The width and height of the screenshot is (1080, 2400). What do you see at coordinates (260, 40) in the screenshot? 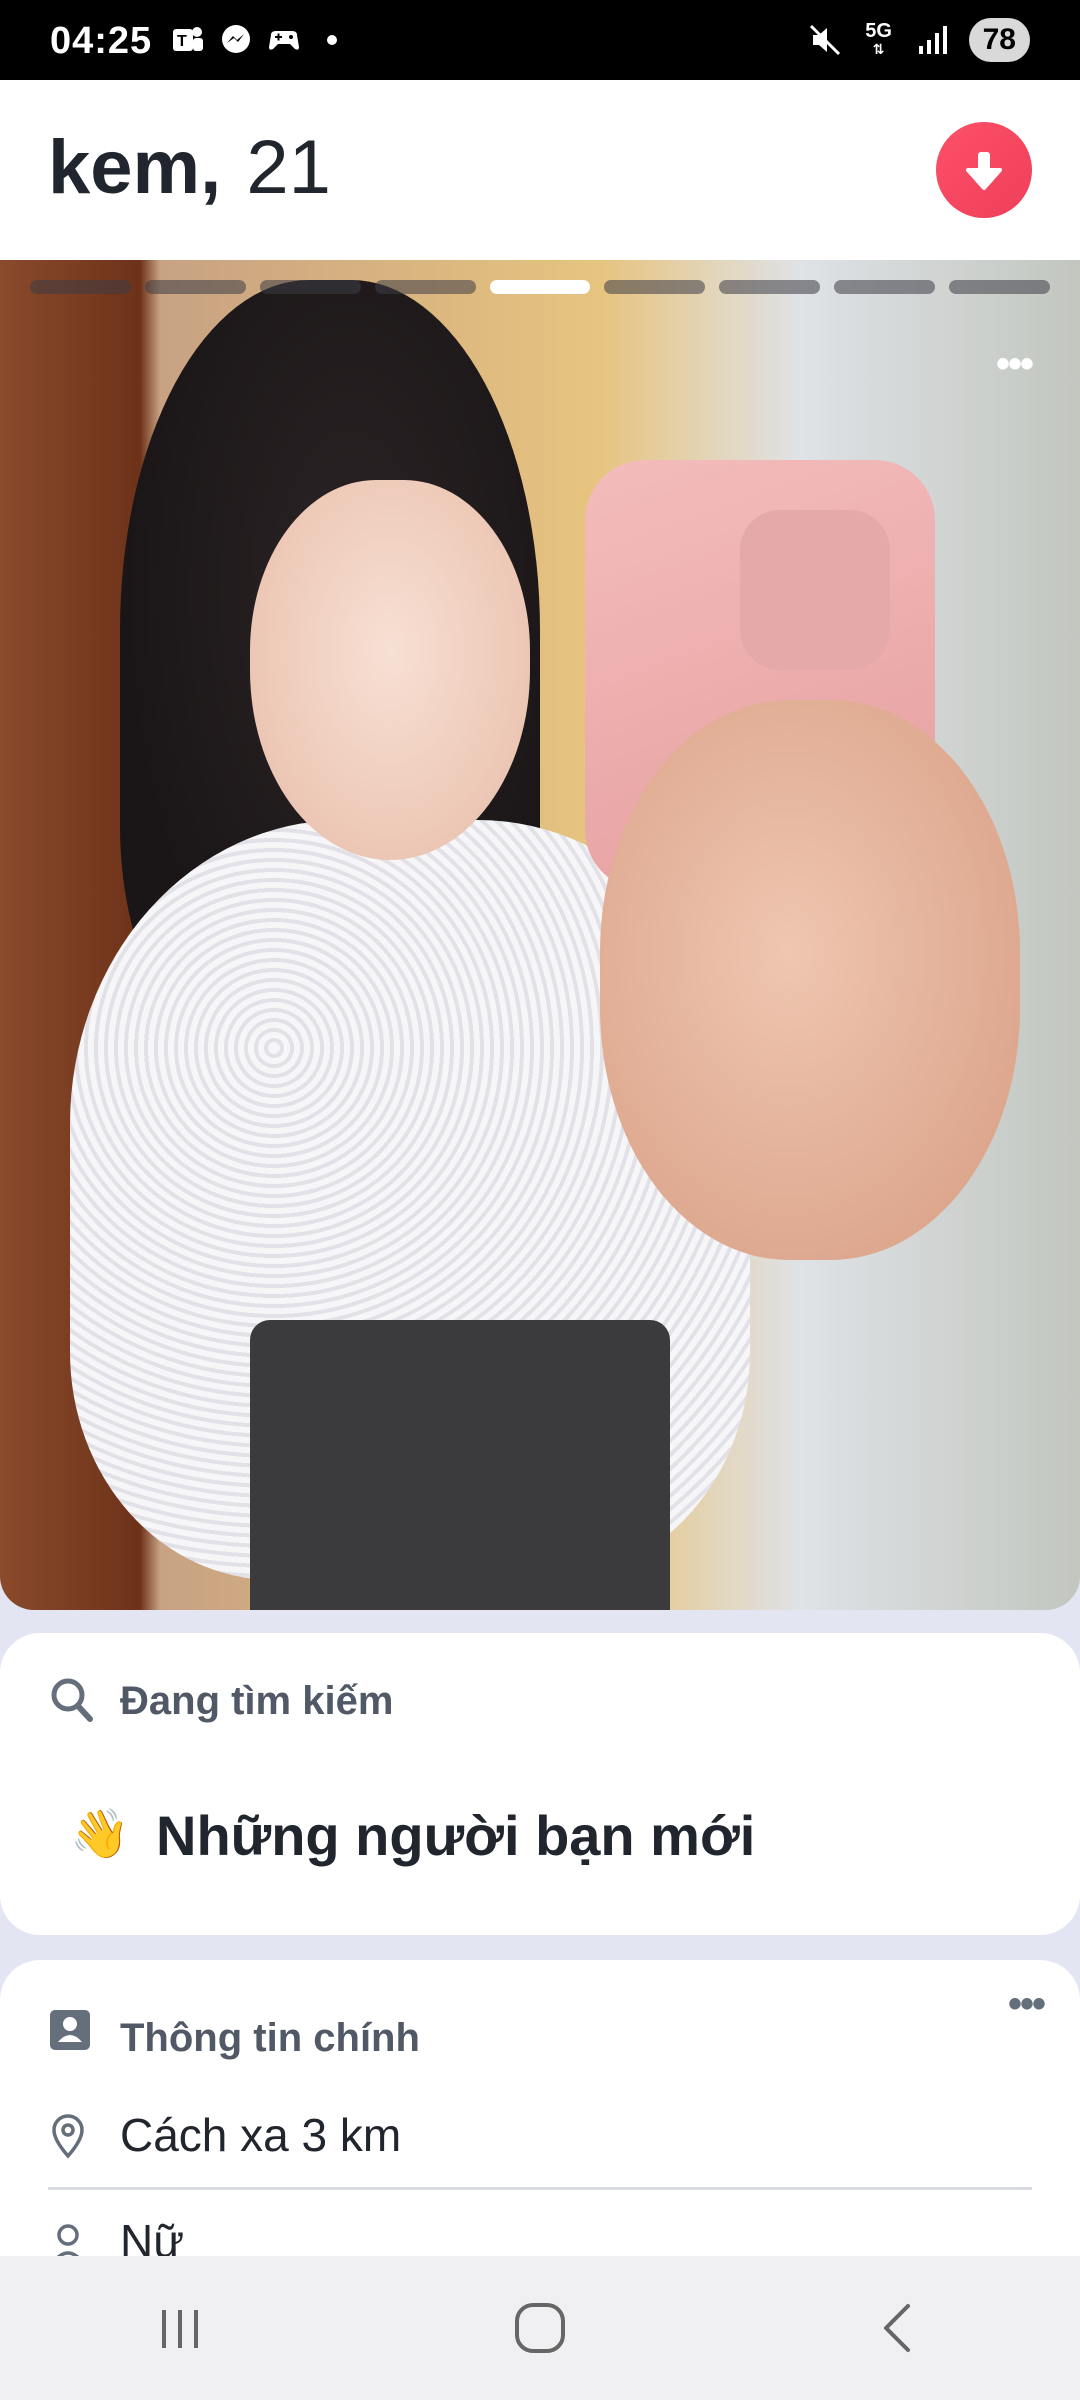
I see `notification-icons: T` at bounding box center [260, 40].